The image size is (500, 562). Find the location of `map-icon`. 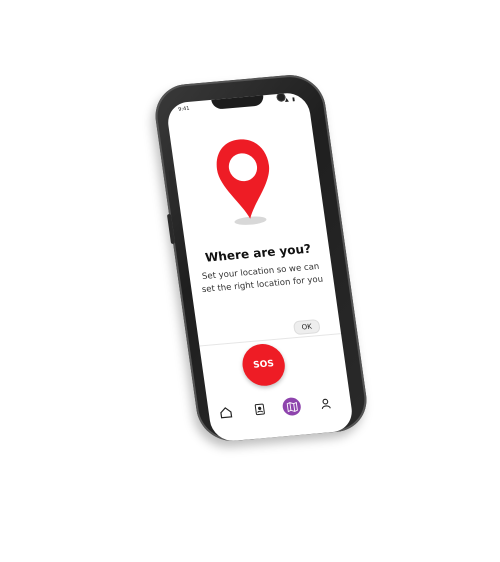

map-icon is located at coordinates (292, 406).